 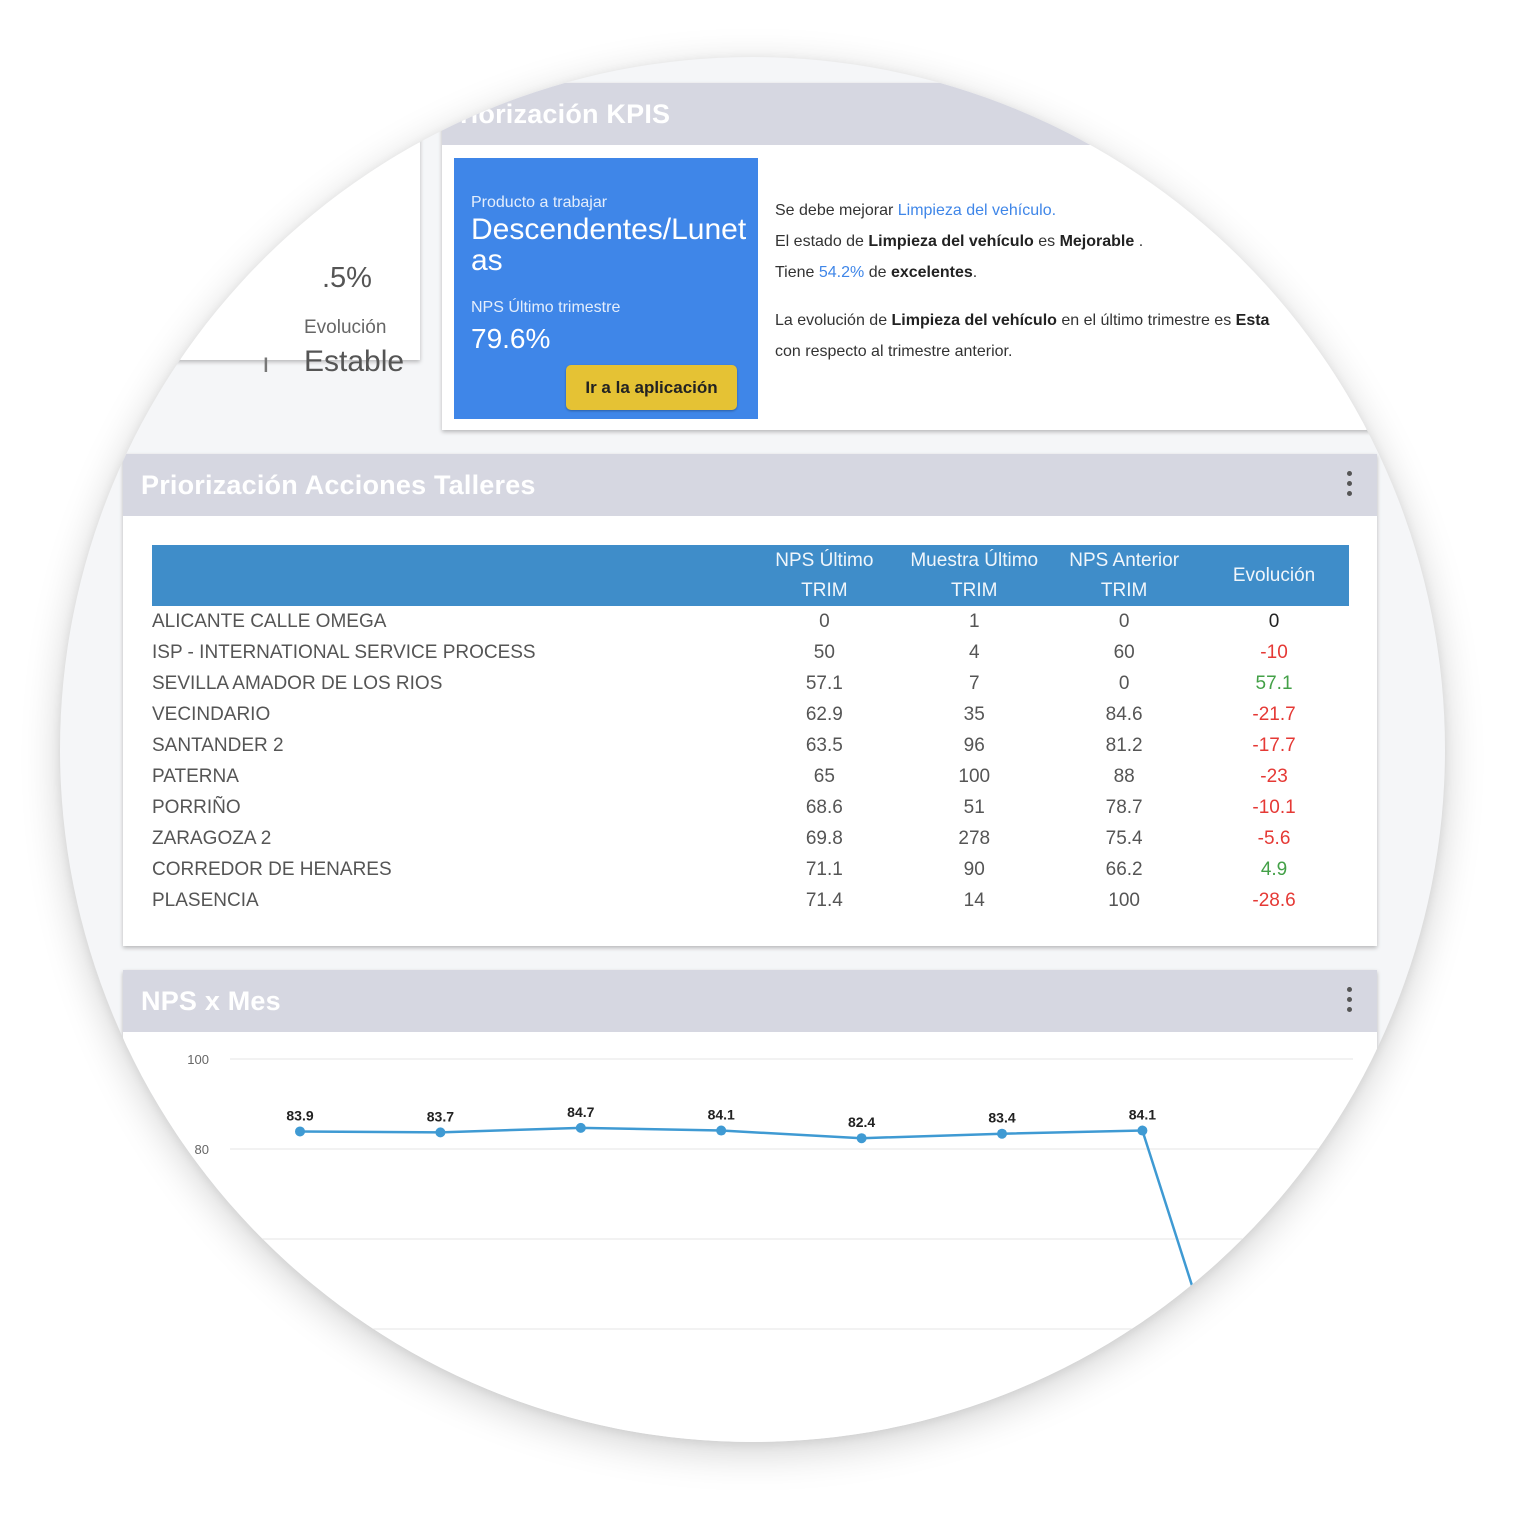 I want to click on evolucion-cell: -17.7, so click(x=1274, y=745).